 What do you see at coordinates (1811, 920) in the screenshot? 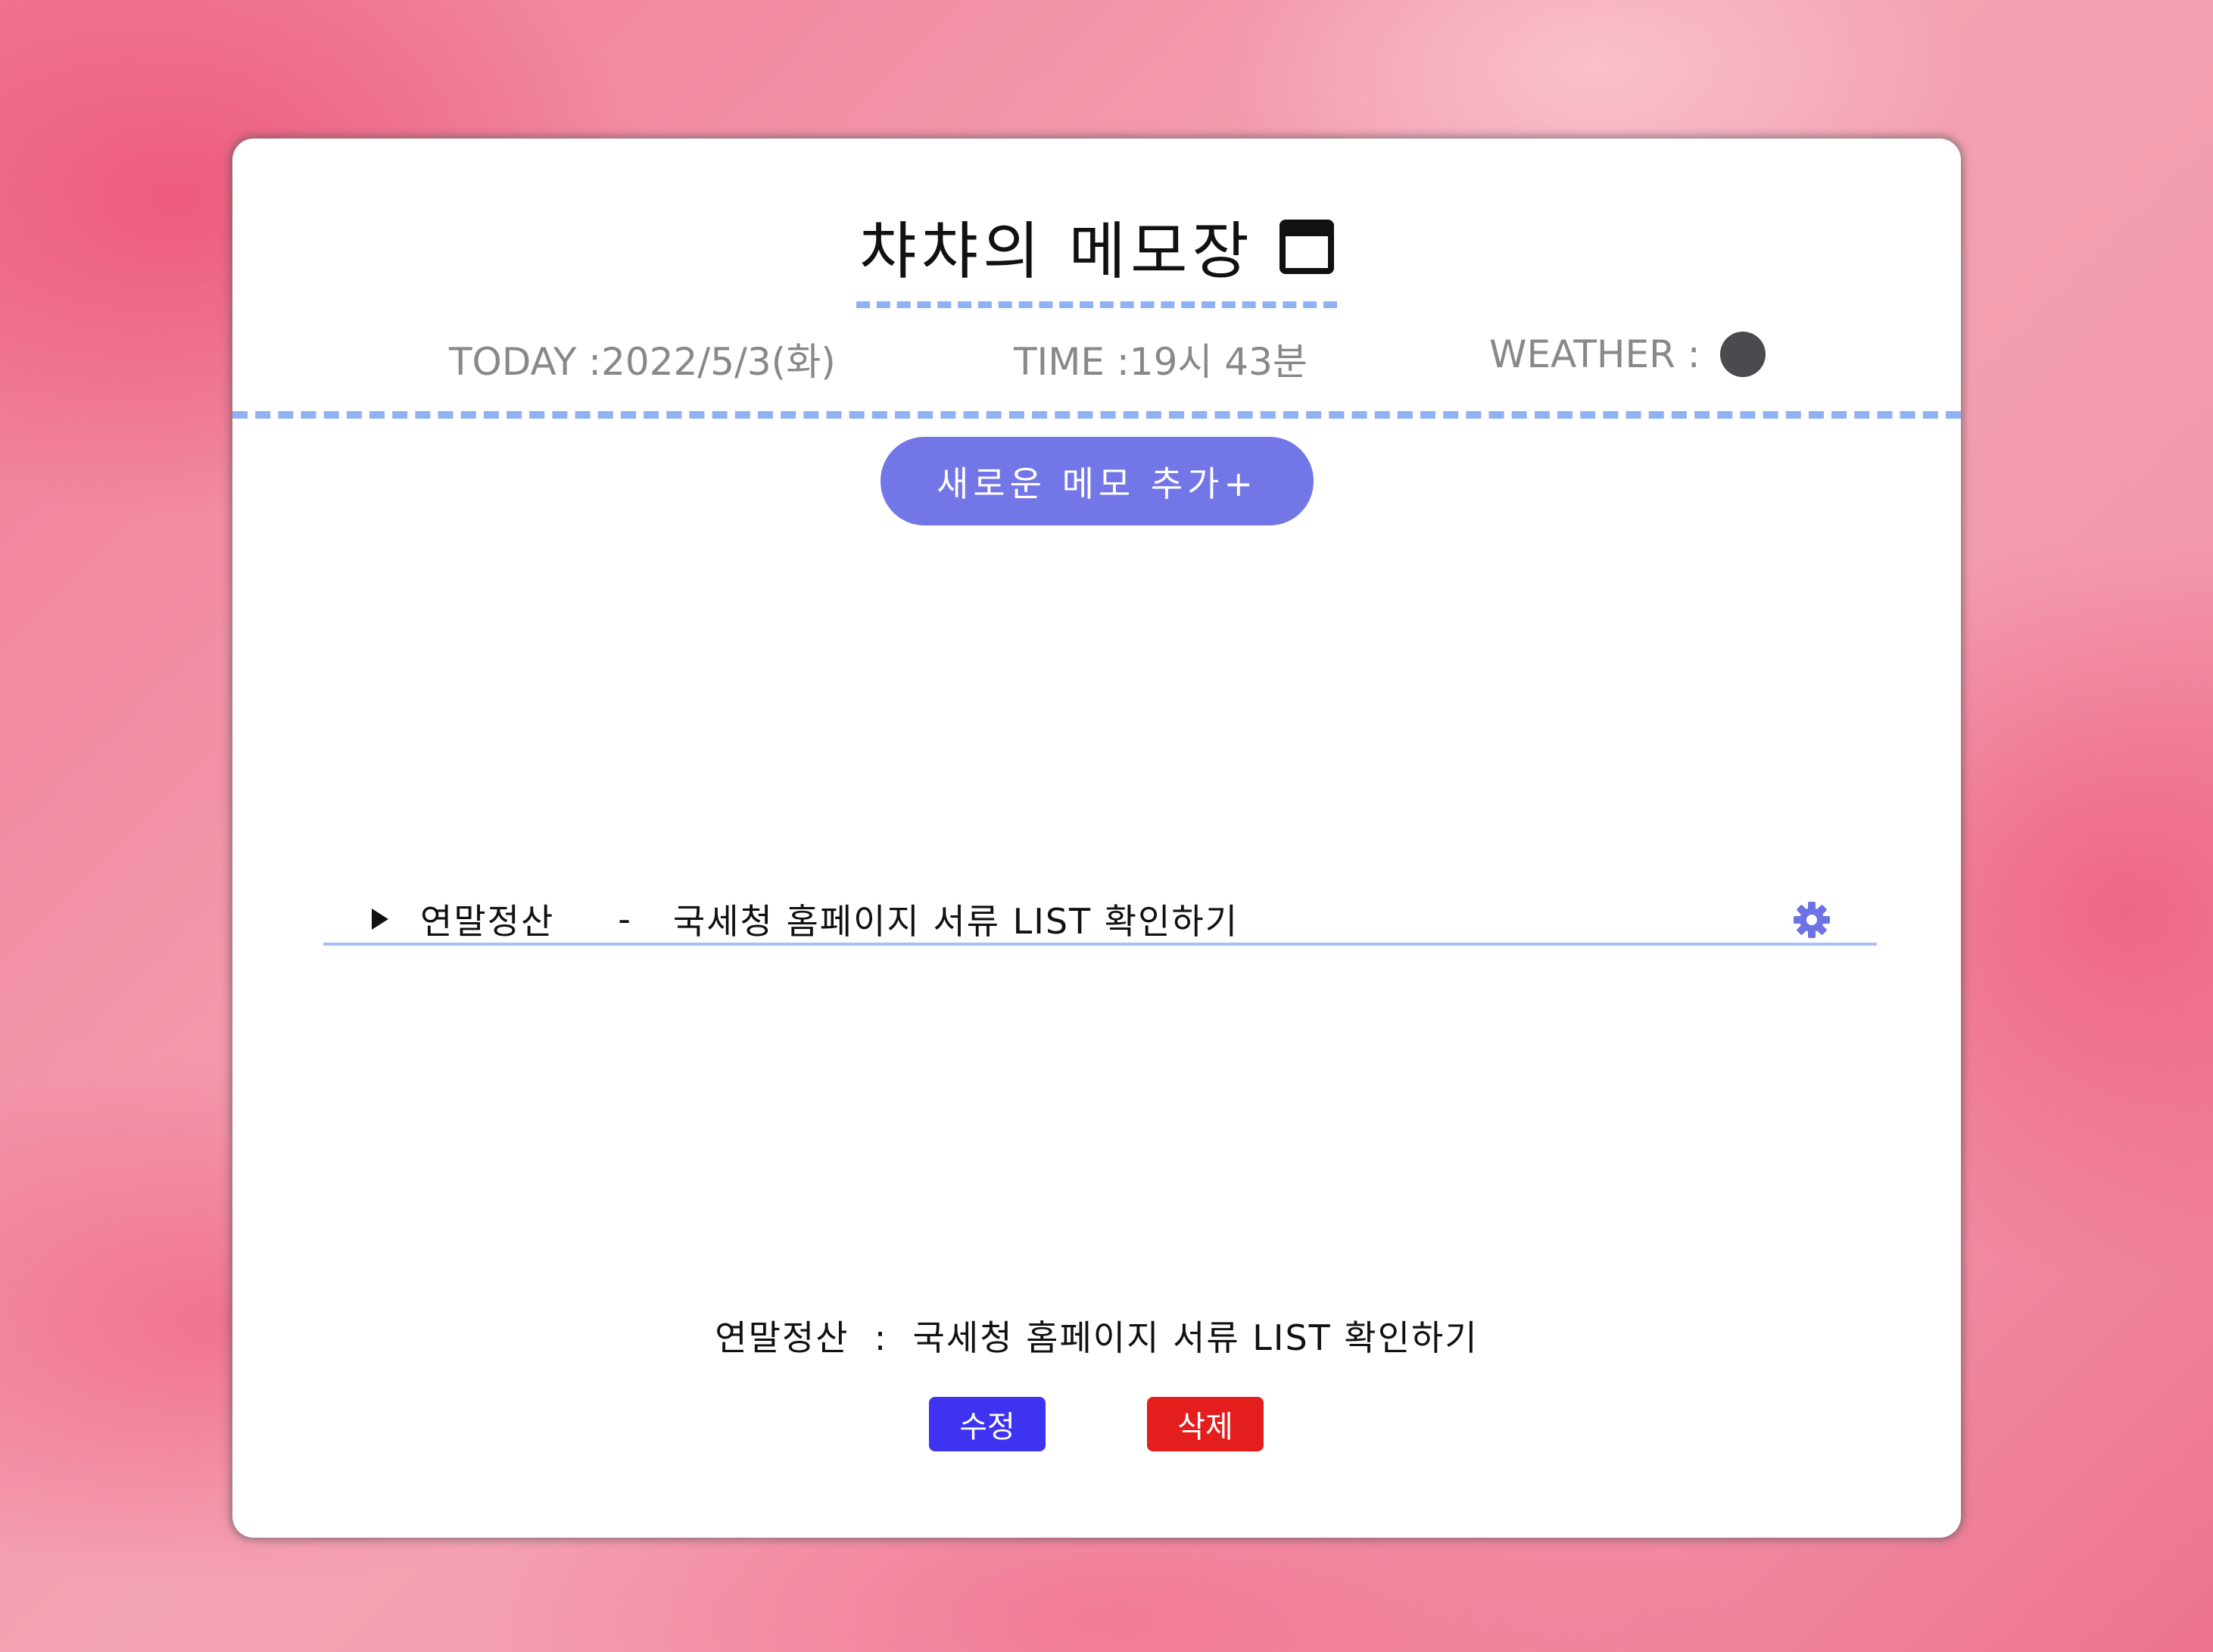
I see `gear-icon` at bounding box center [1811, 920].